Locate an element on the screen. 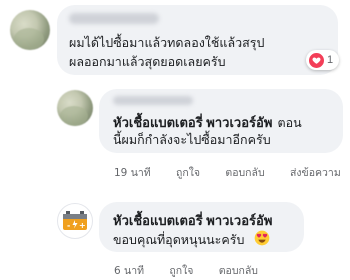  reply-button: ตอบกลับ is located at coordinates (244, 172).